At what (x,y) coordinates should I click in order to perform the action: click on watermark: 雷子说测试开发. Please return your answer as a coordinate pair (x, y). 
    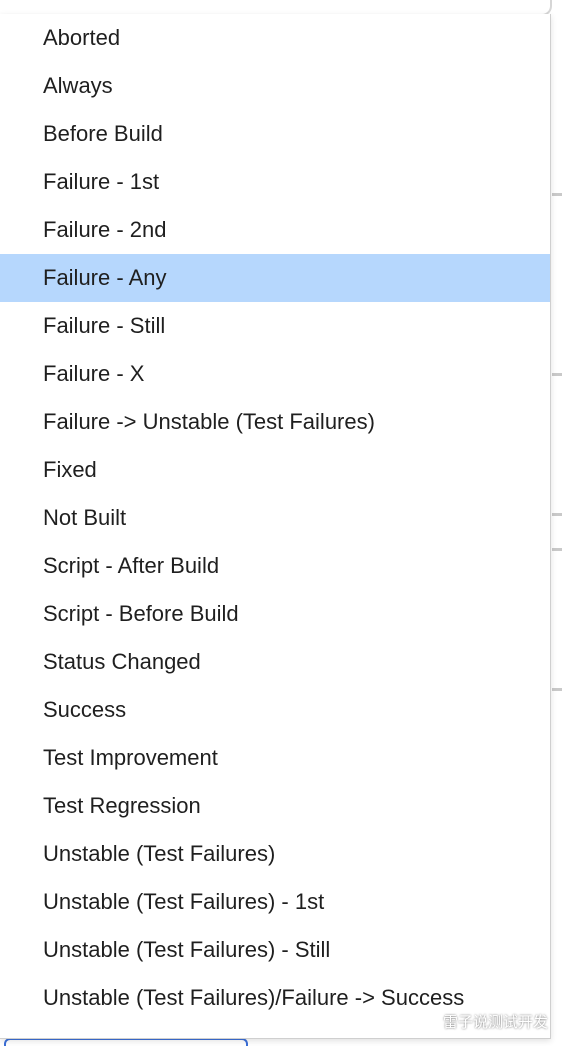
    Looking at the image, I should click on (481, 1021).